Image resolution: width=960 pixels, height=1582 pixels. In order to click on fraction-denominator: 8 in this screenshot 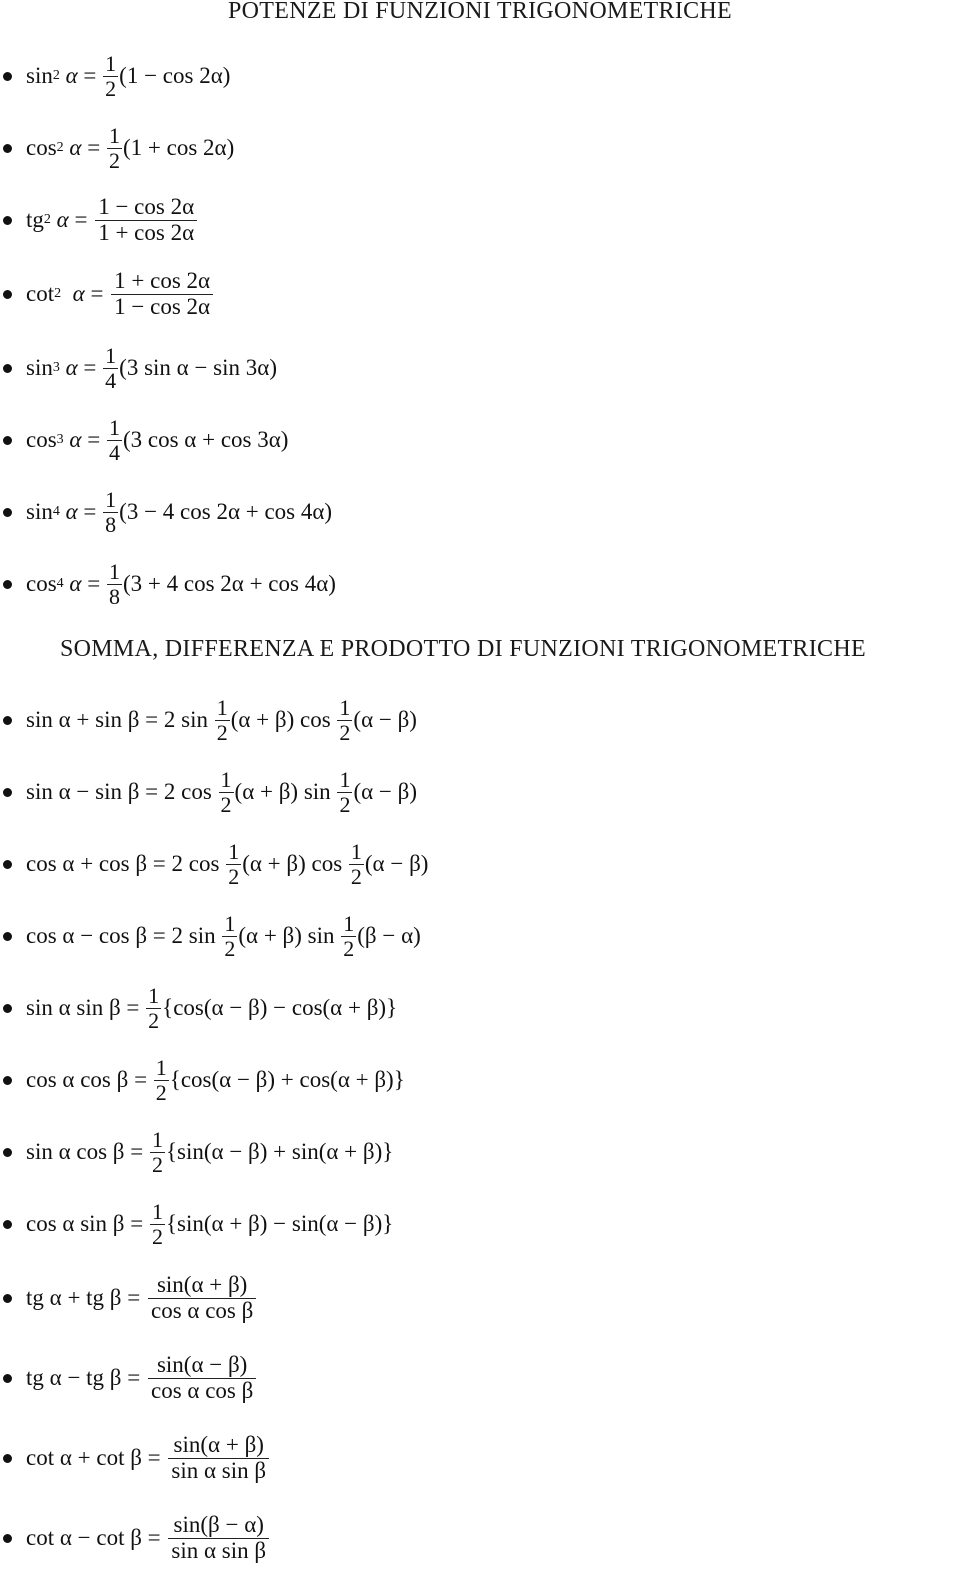, I will do `click(114, 596)`.